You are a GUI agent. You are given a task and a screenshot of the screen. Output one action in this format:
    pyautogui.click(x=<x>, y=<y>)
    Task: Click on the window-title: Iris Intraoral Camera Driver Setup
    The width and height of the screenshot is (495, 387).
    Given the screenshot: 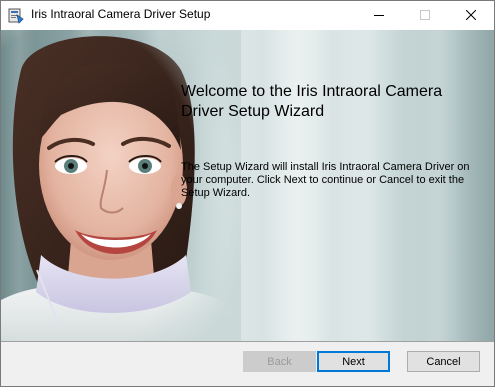 What is the action you would take?
    pyautogui.click(x=121, y=14)
    